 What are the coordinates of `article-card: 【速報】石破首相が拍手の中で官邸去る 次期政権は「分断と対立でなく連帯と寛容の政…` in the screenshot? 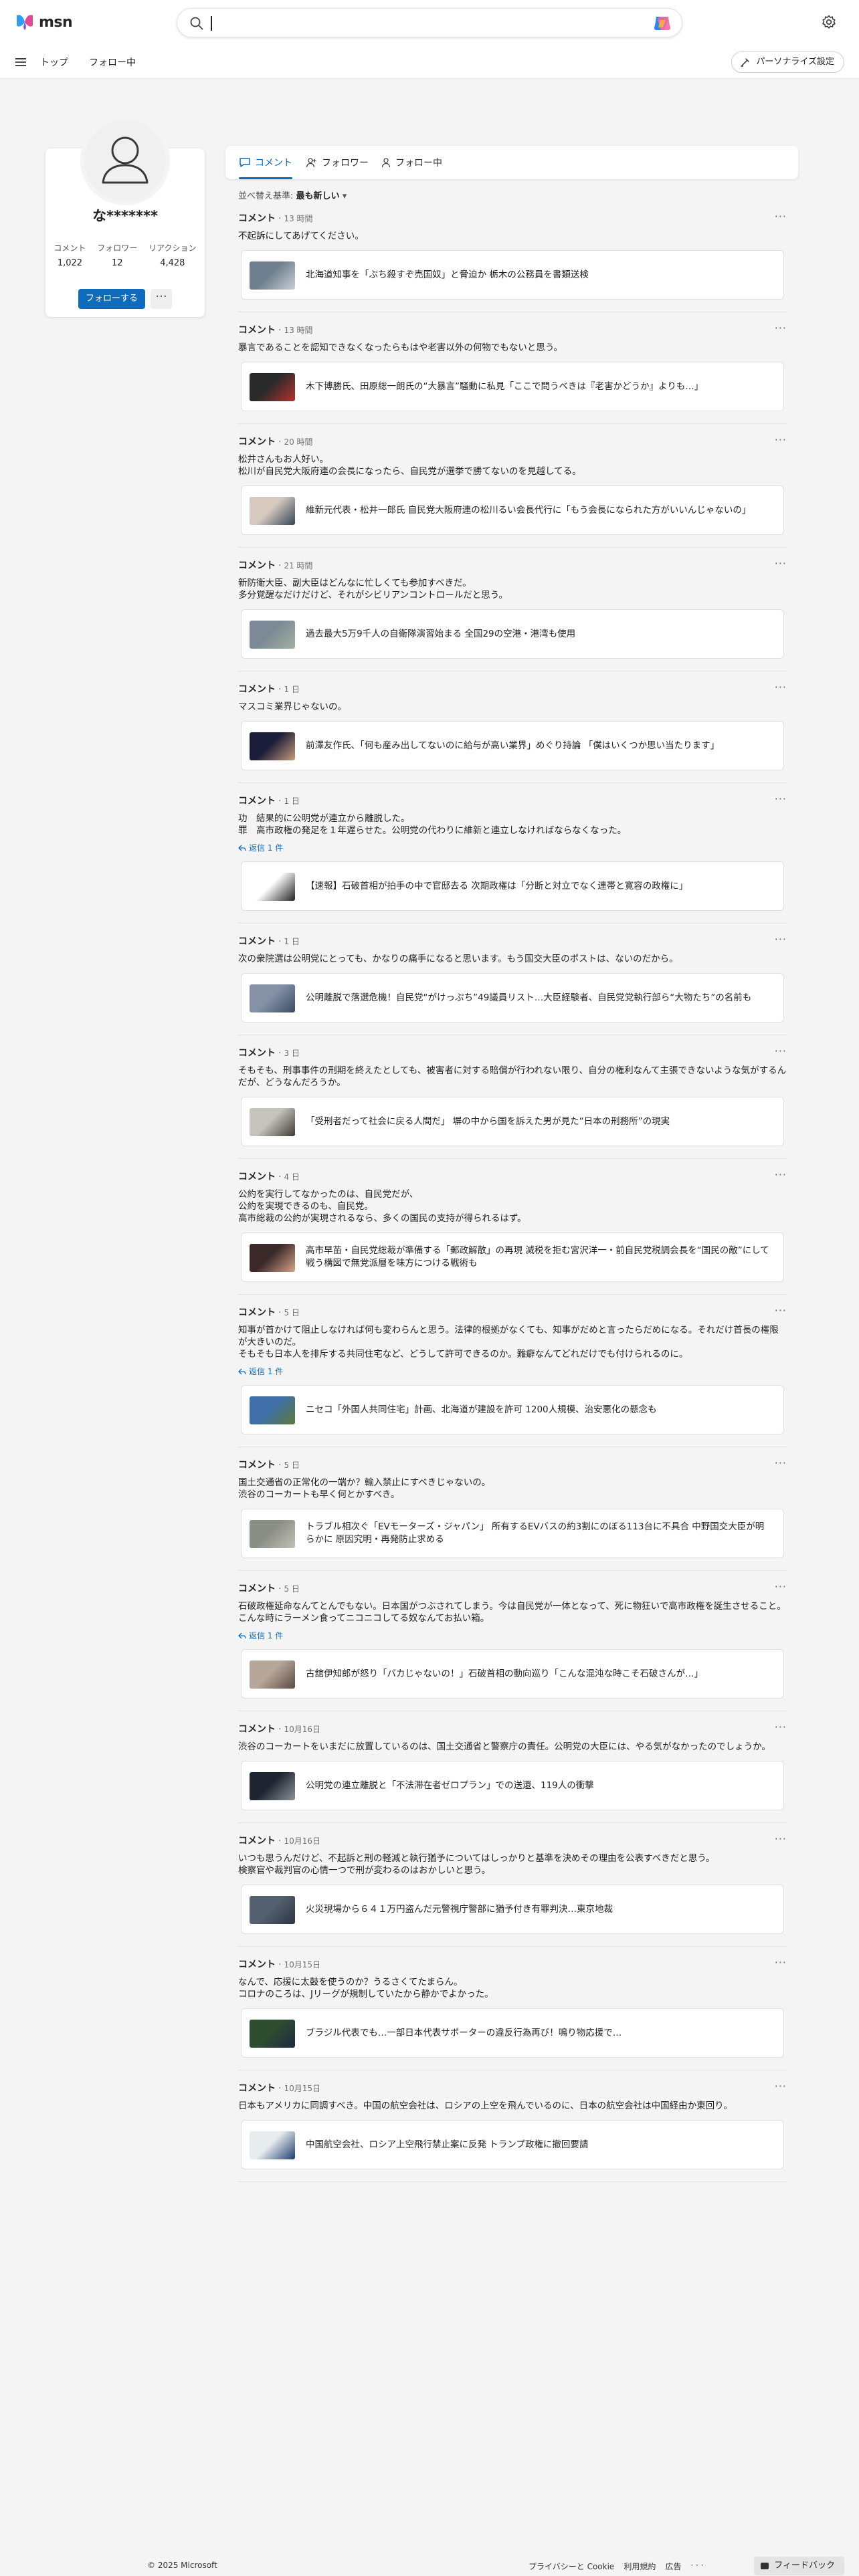 It's located at (512, 886).